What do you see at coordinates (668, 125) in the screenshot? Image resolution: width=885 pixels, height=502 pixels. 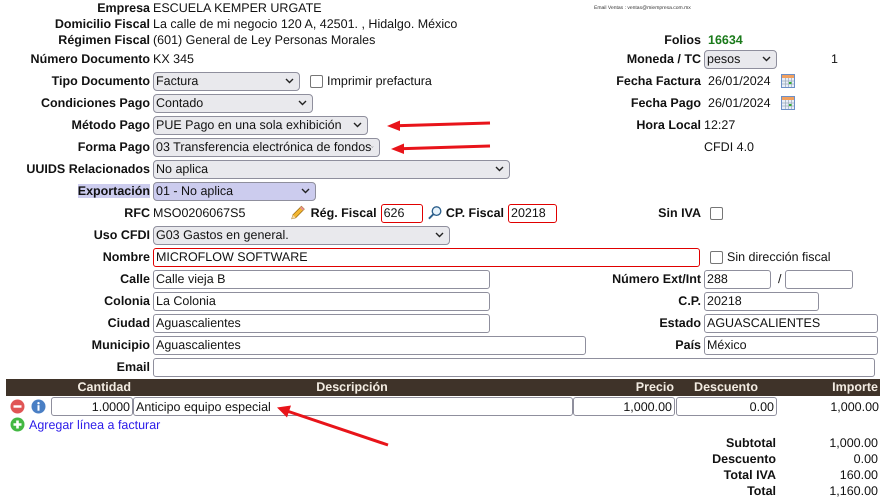 I see `field-label: Hora Local` at bounding box center [668, 125].